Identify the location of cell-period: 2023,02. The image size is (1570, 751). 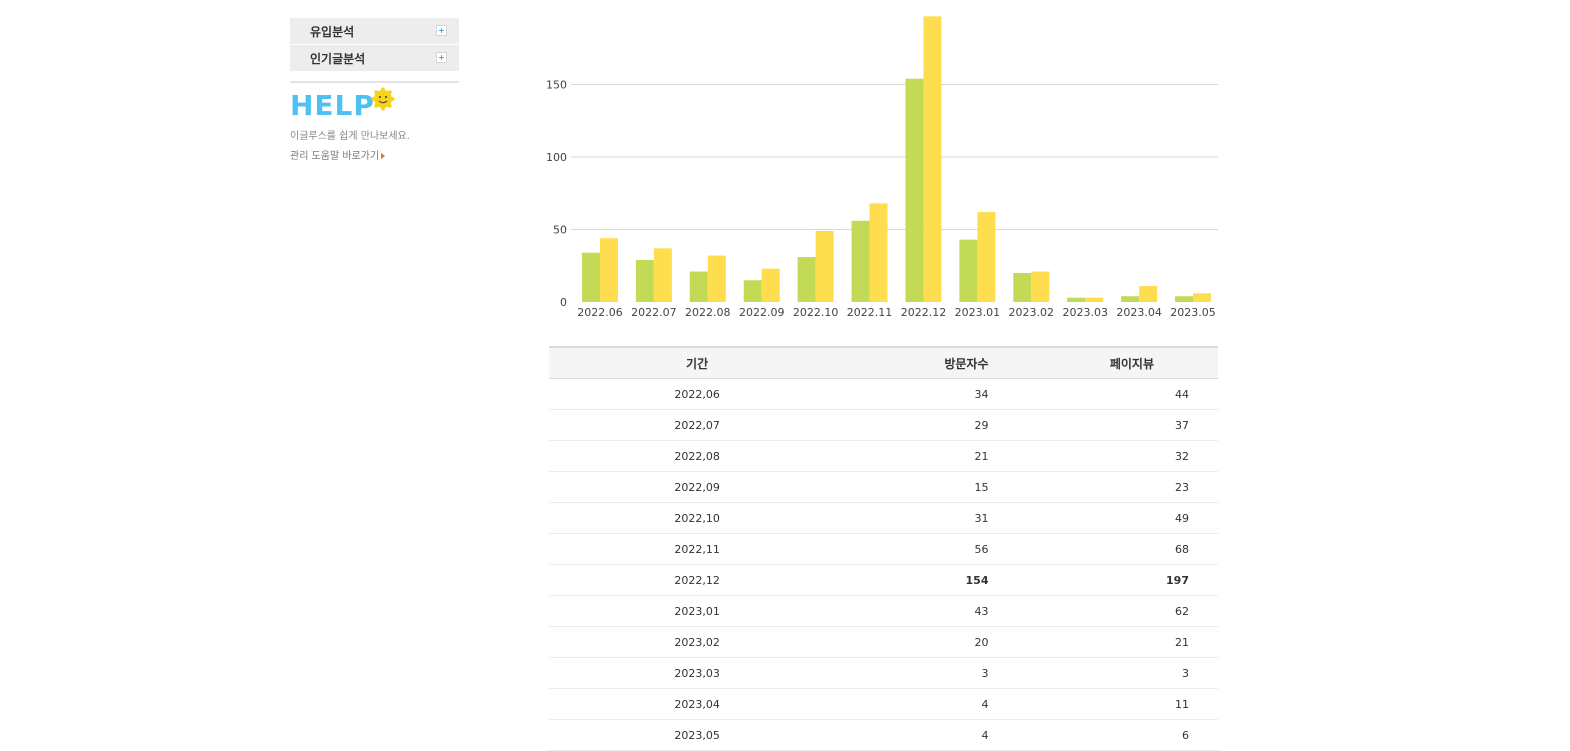
(697, 642).